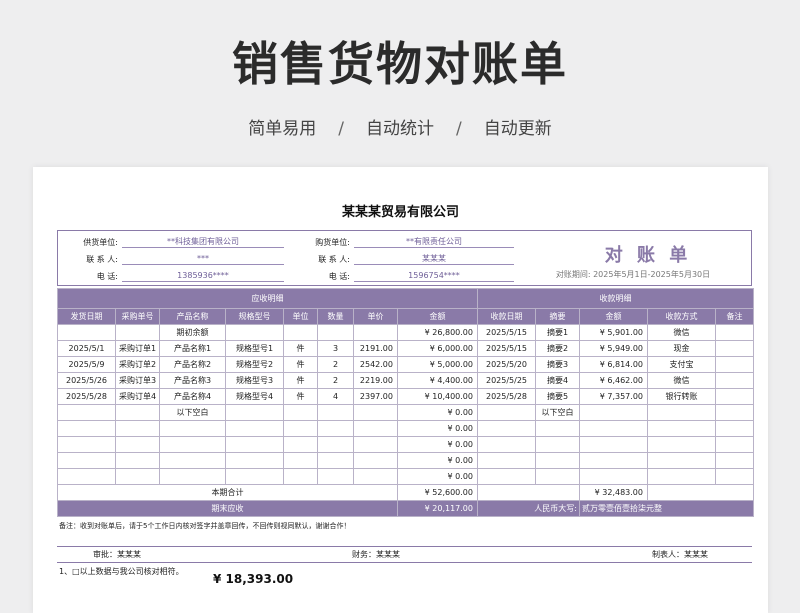  Describe the element at coordinates (613, 332) in the screenshot. I see `table-cell: ¥ 5,901.00` at that location.